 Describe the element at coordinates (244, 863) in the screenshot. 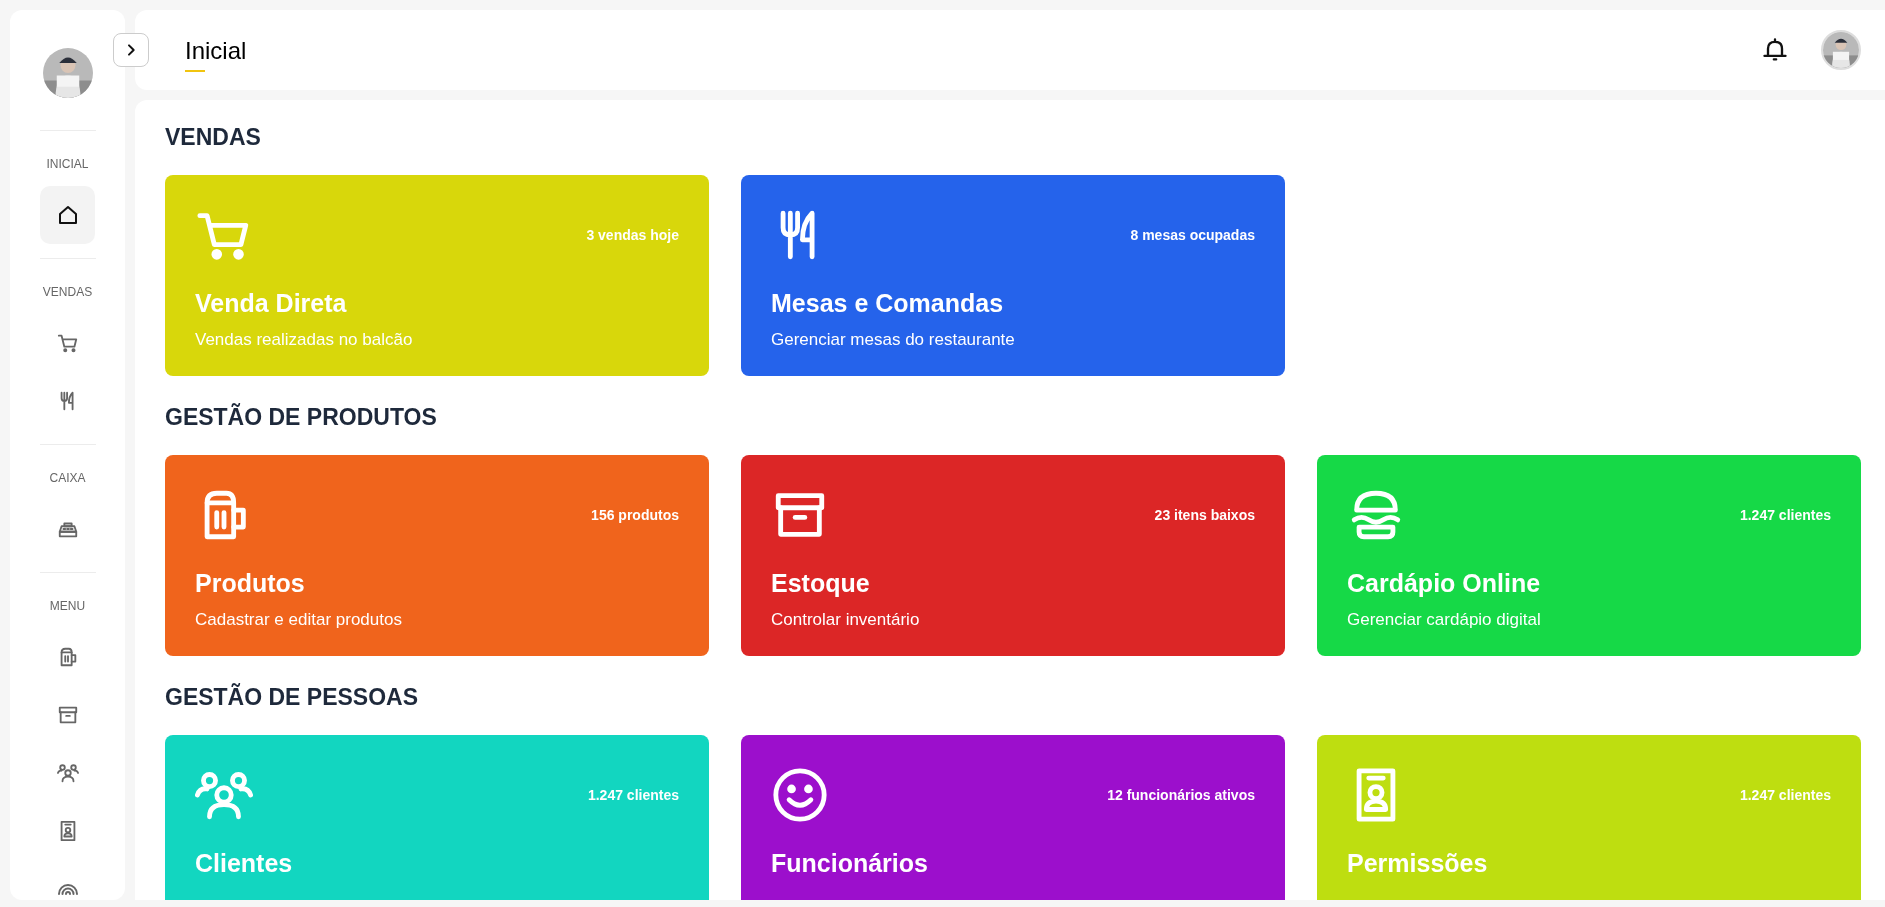

I see `card-title: Clientes` at that location.